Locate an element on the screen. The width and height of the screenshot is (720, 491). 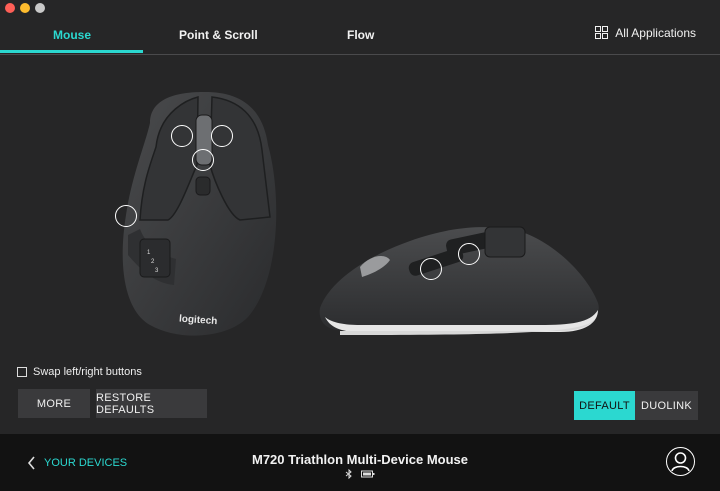
right-button-hotspot is located at coordinates (222, 136).